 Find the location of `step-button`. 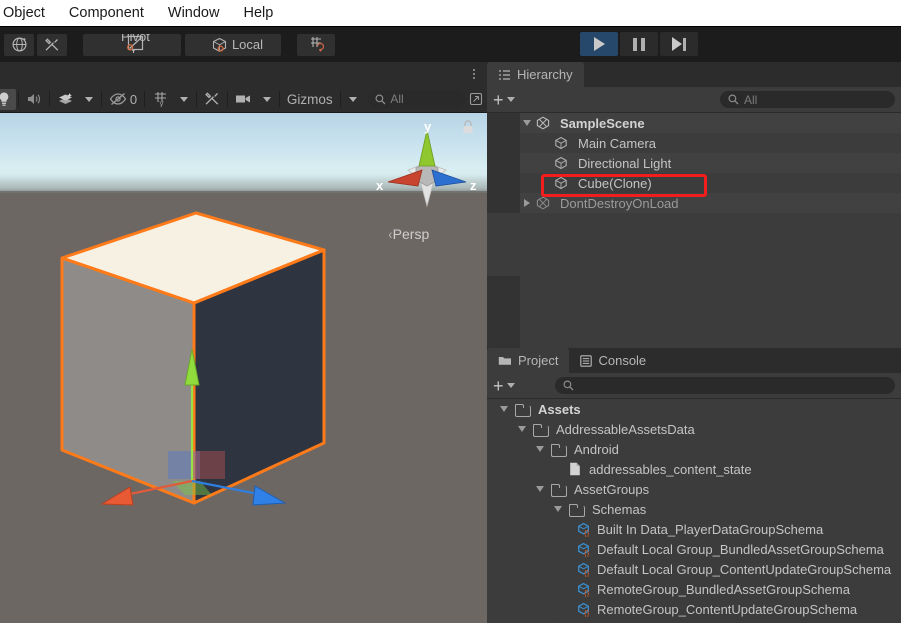

step-button is located at coordinates (679, 44).